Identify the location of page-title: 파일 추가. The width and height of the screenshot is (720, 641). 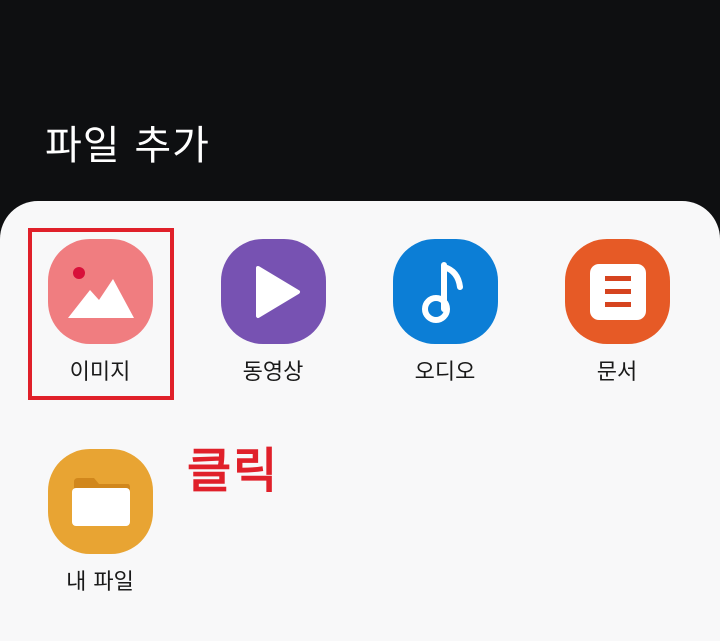
(127, 146).